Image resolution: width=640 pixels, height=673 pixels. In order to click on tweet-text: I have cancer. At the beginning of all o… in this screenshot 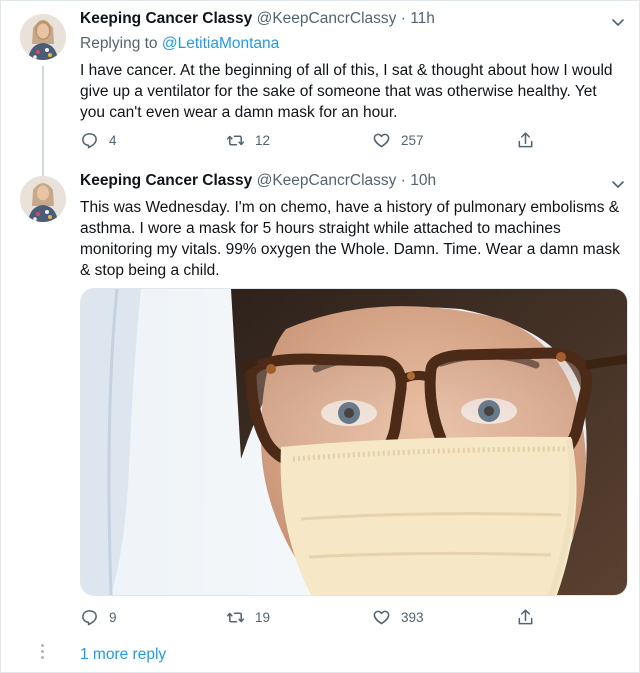, I will do `click(346, 91)`.